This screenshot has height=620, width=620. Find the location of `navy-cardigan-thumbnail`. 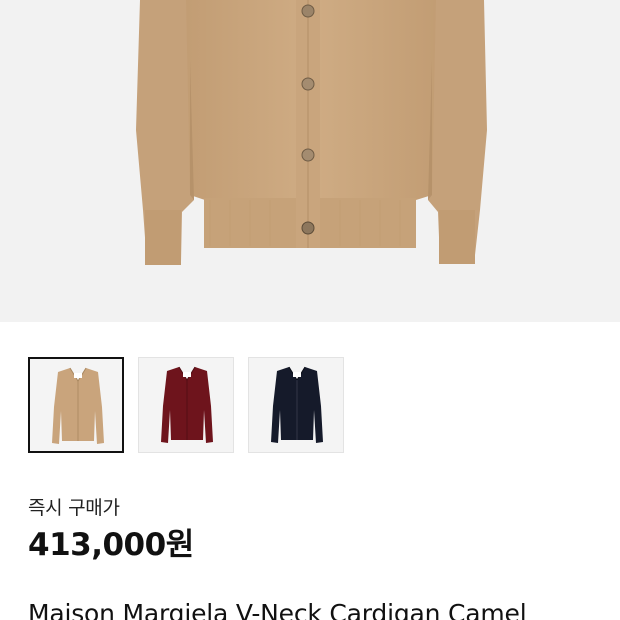

navy-cardigan-thumbnail is located at coordinates (297, 404).